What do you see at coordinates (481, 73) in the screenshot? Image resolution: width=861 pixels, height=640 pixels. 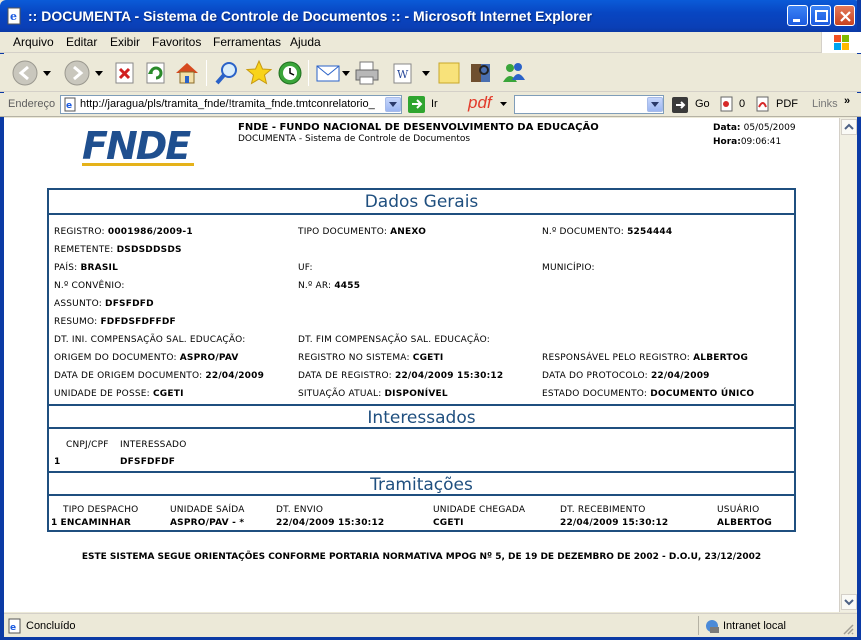 I see `research-icon` at bounding box center [481, 73].